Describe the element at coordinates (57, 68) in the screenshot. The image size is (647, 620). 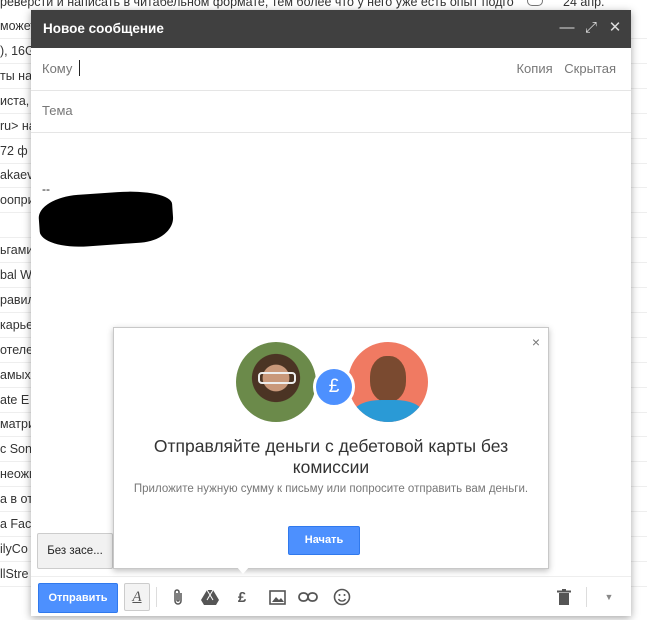
I see `to-label: Кому` at that location.